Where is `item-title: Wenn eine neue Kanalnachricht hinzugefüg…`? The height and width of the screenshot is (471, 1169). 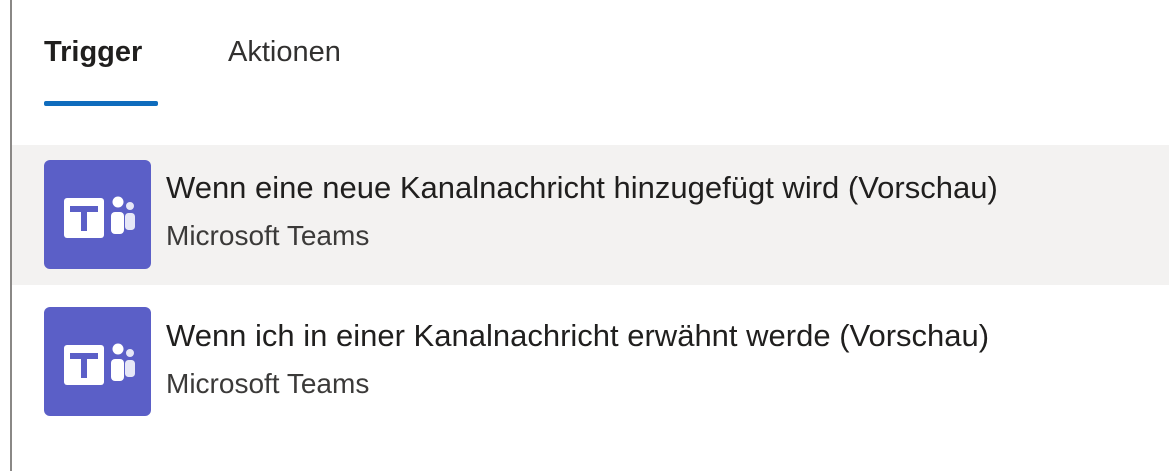 item-title: Wenn eine neue Kanalnachricht hinzugefüg… is located at coordinates (582, 187).